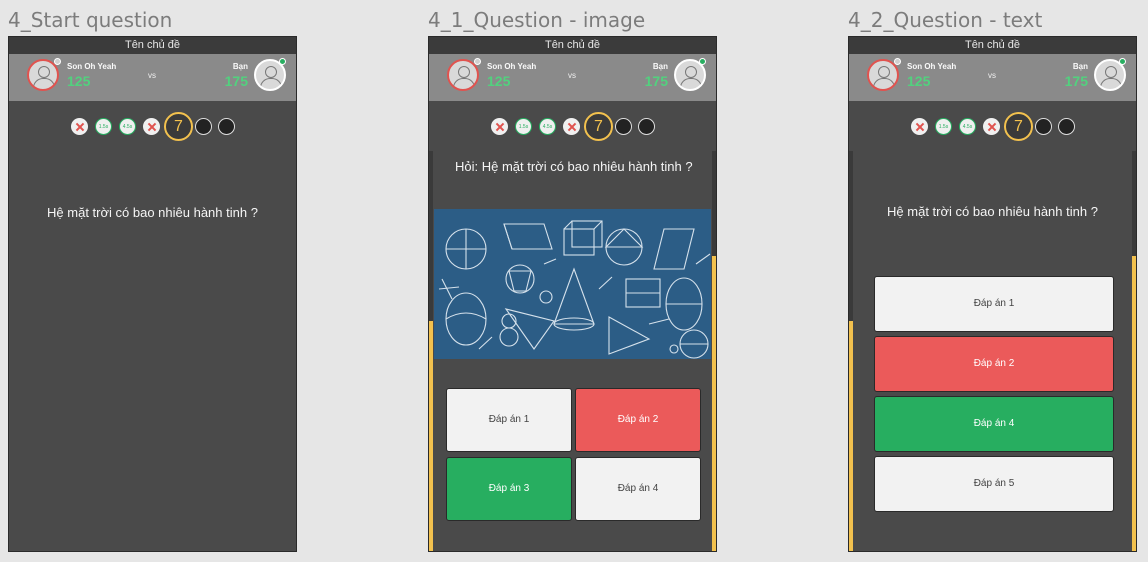 Image resolution: width=1148 pixels, height=562 pixels. I want to click on answer-option-4: Đáp án 4, so click(638, 489).